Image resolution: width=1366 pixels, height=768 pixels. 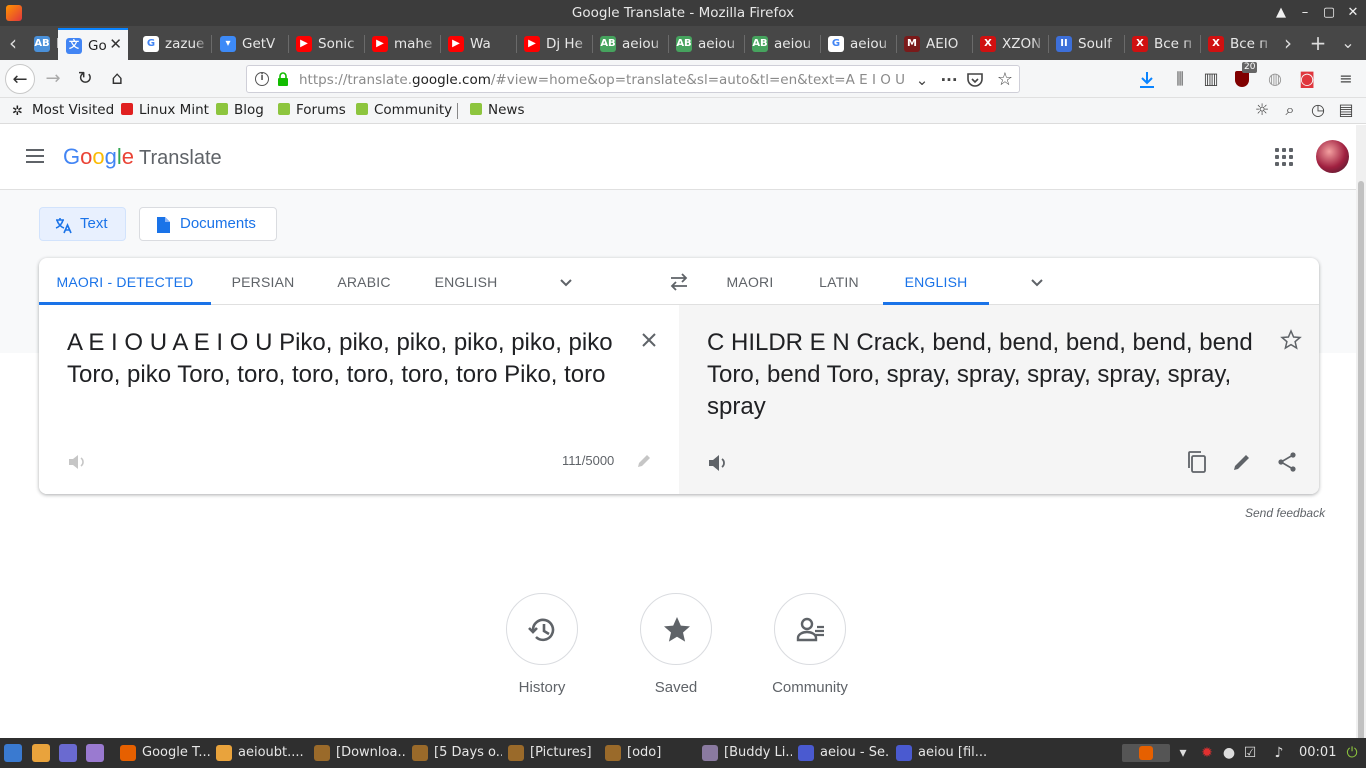 What do you see at coordinates (1361, 461) in the screenshot?
I see `scrollbar-thumb` at bounding box center [1361, 461].